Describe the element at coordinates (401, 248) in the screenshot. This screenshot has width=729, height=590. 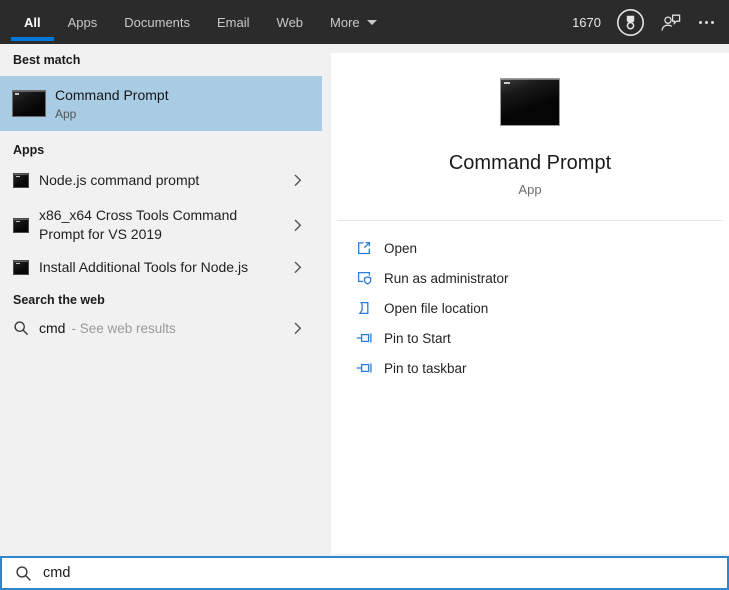
I see `action-label: Open` at that location.